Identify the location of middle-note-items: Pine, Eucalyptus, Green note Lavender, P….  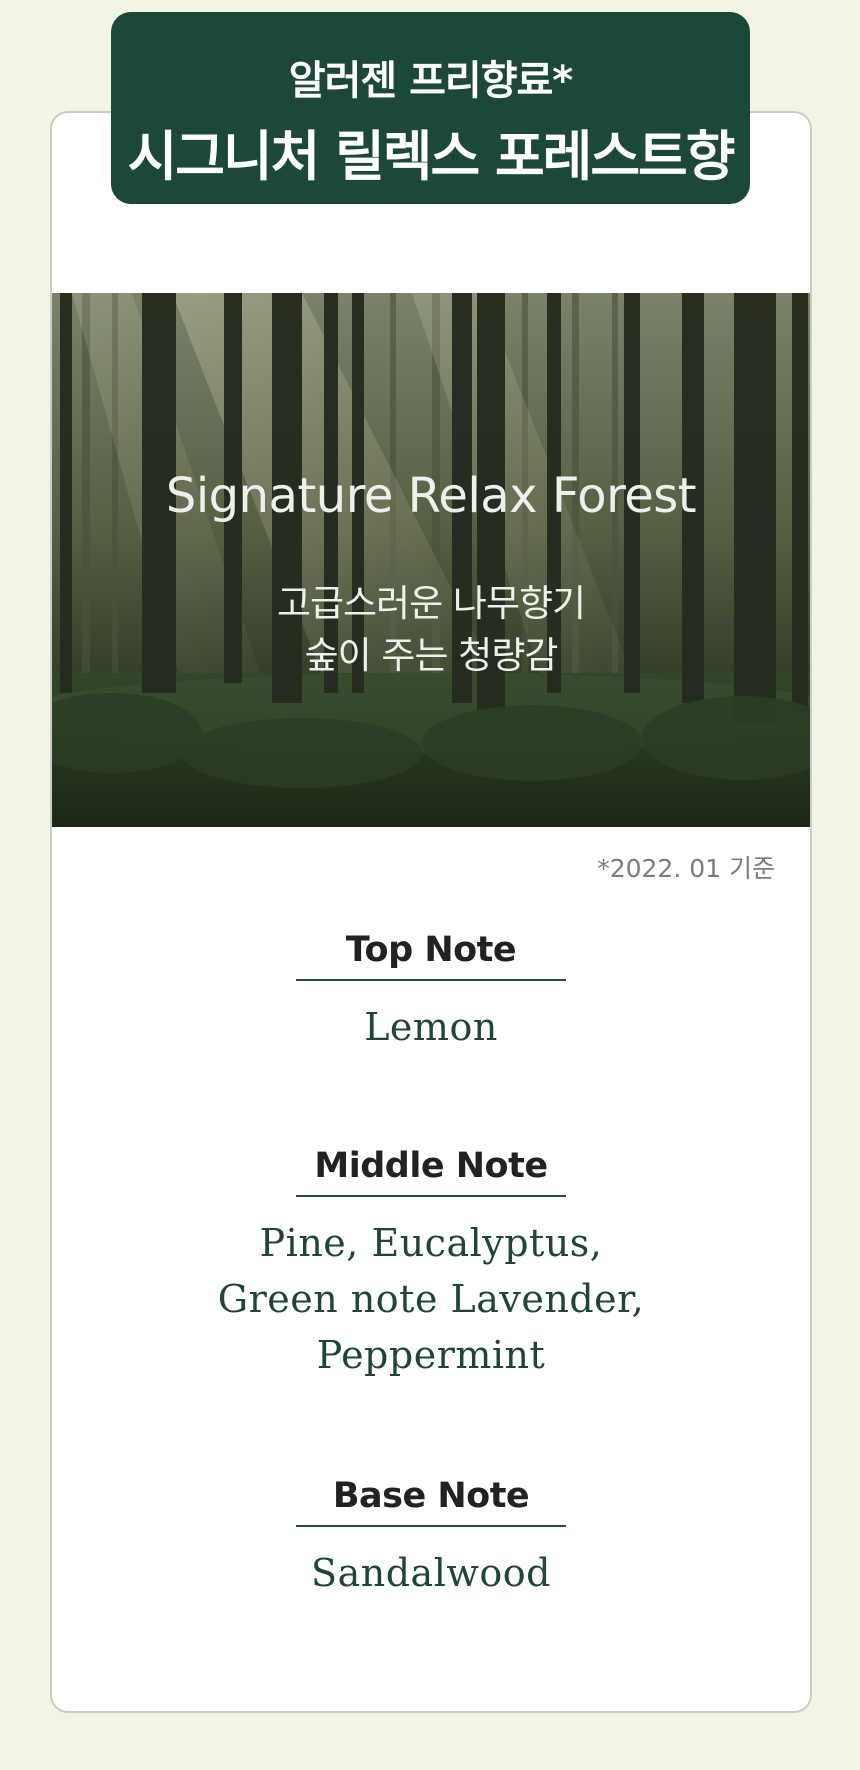
(431, 1299).